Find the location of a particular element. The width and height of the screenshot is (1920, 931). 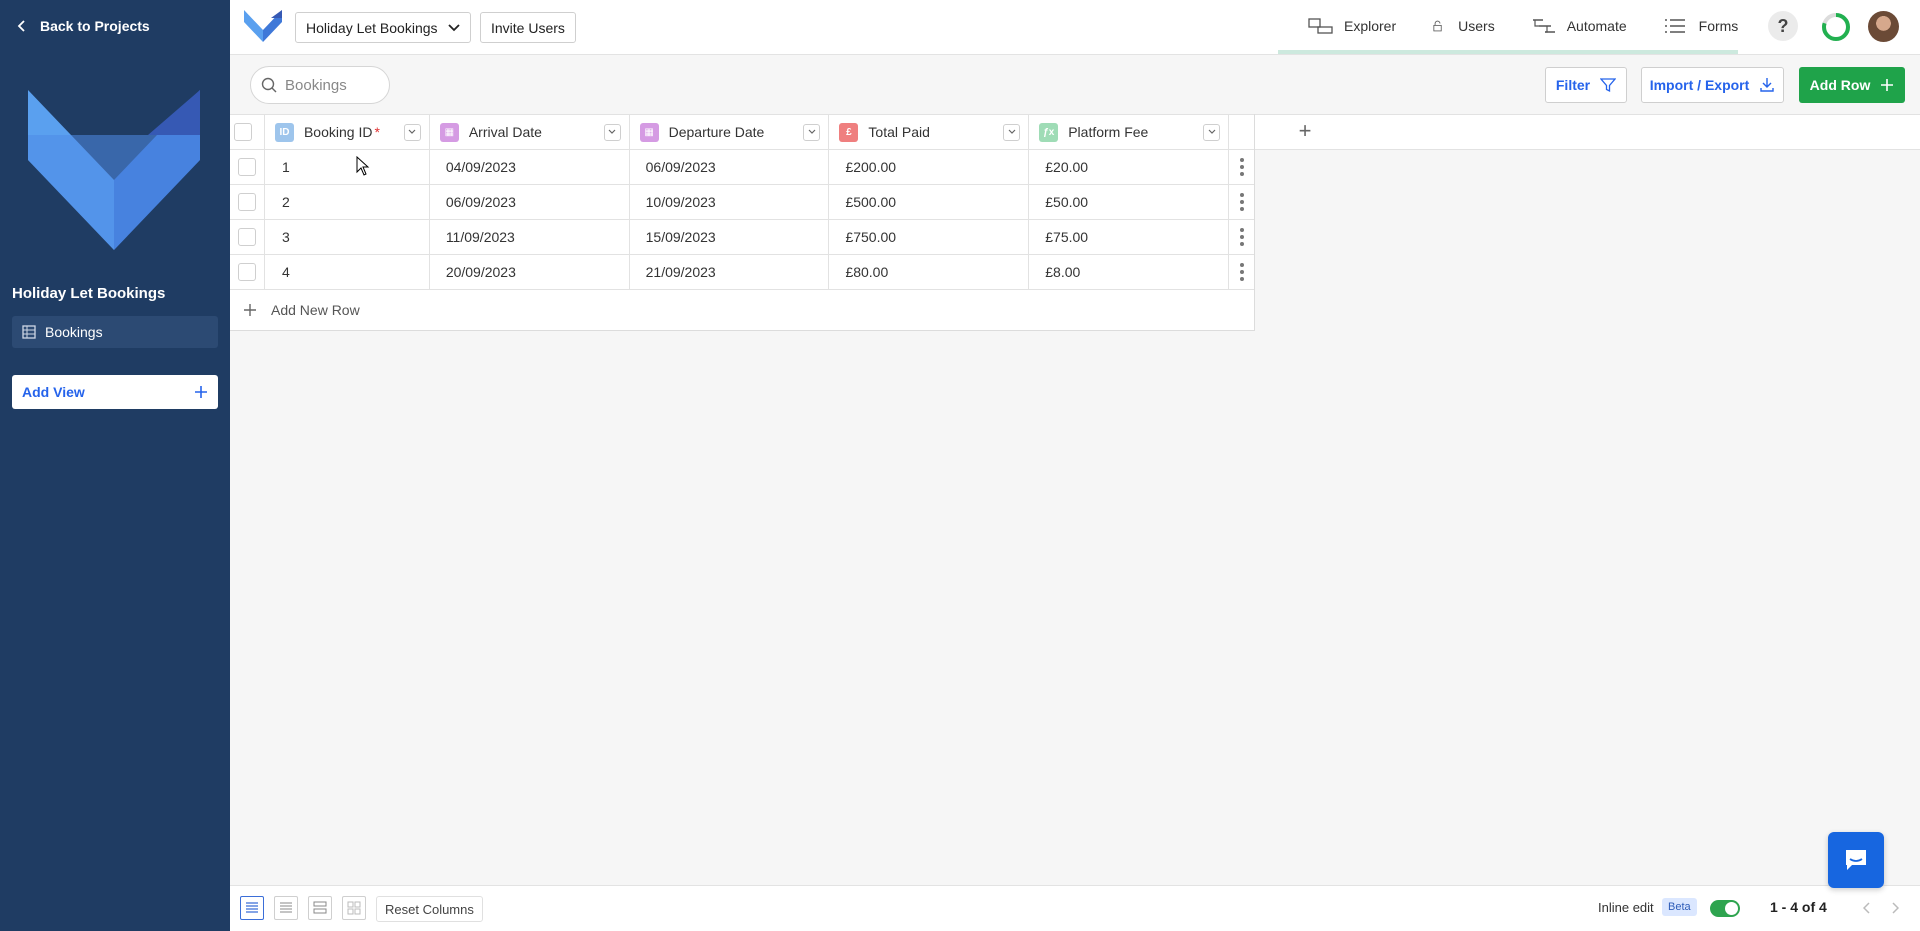

forms-icon is located at coordinates (1674, 26).